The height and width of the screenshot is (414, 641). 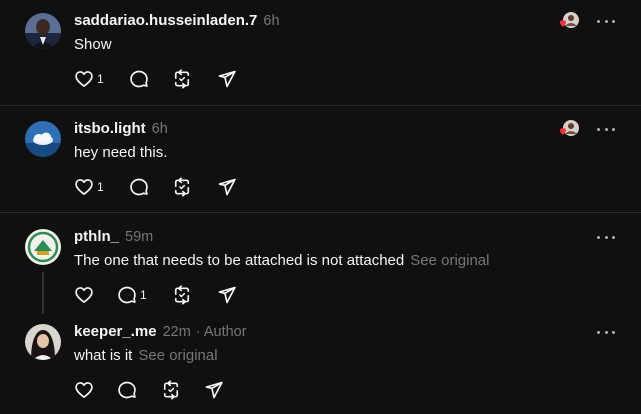 What do you see at coordinates (176, 332) in the screenshot?
I see `timestamp: 22m` at bounding box center [176, 332].